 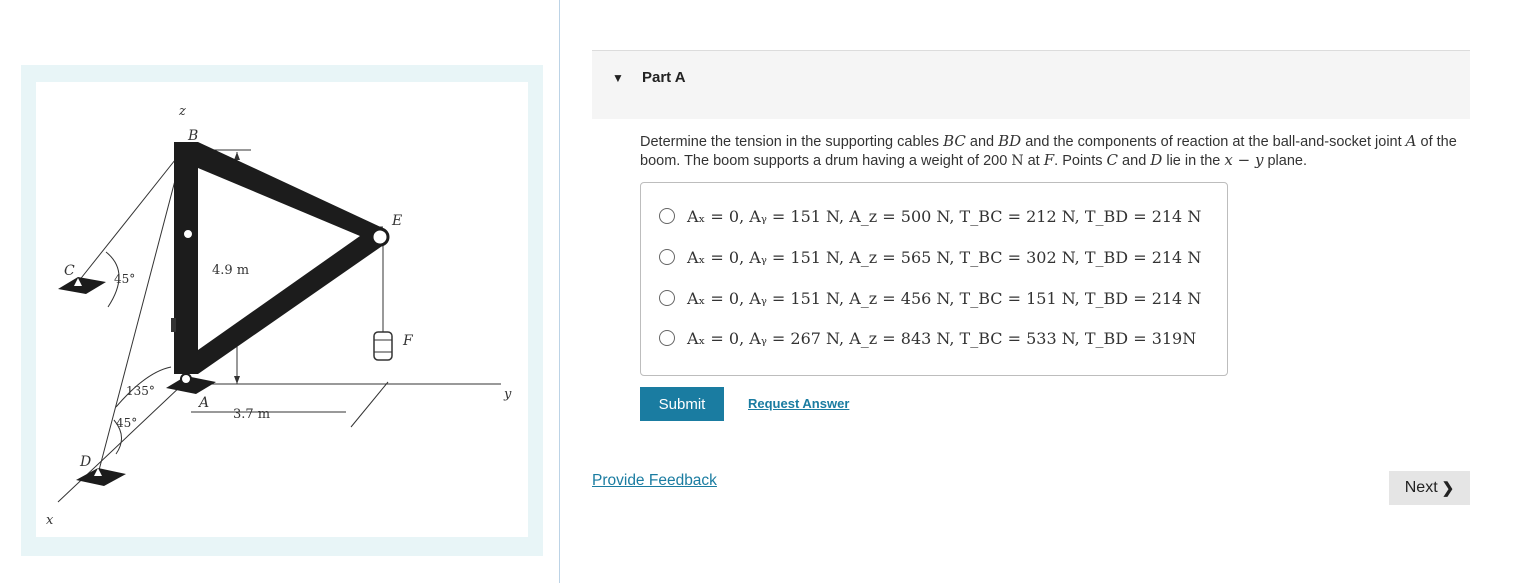 I want to click on submit-button: Submit, so click(x=682, y=404).